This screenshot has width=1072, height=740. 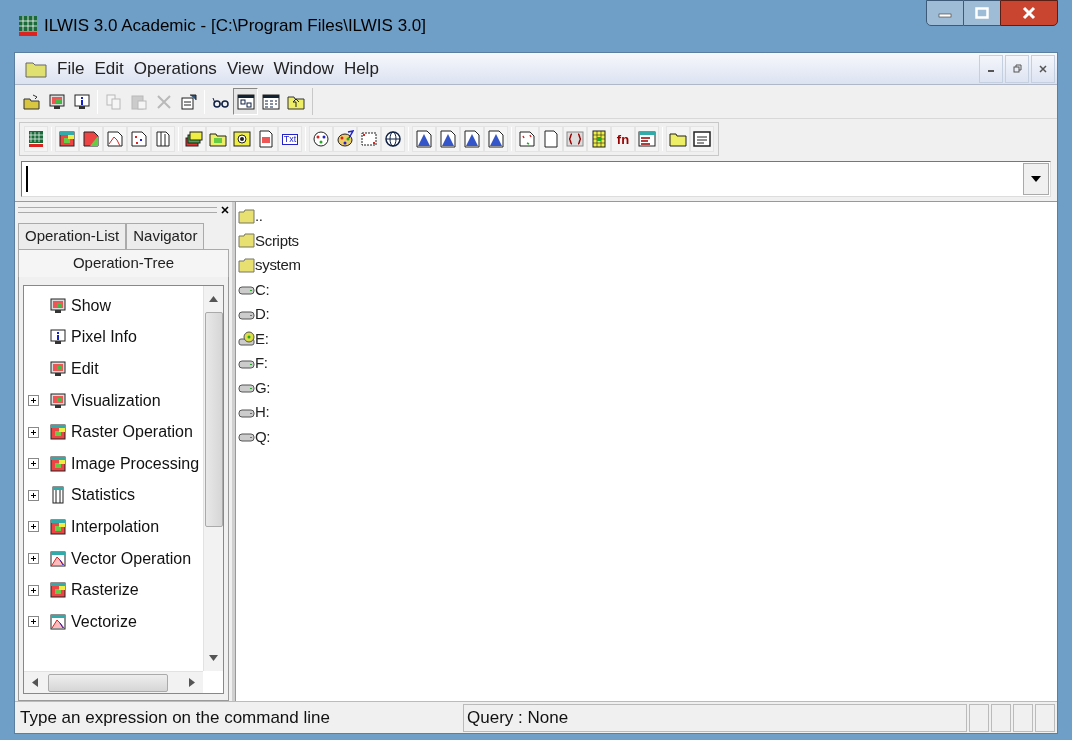 What do you see at coordinates (715, 717) in the screenshot?
I see `status-text: Query : None` at bounding box center [715, 717].